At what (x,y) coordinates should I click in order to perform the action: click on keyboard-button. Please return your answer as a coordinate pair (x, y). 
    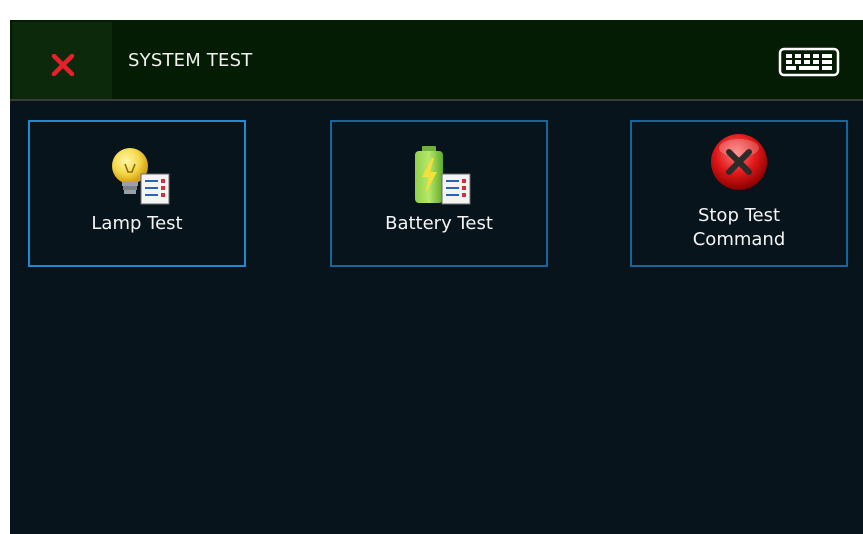
    Looking at the image, I should click on (809, 62).